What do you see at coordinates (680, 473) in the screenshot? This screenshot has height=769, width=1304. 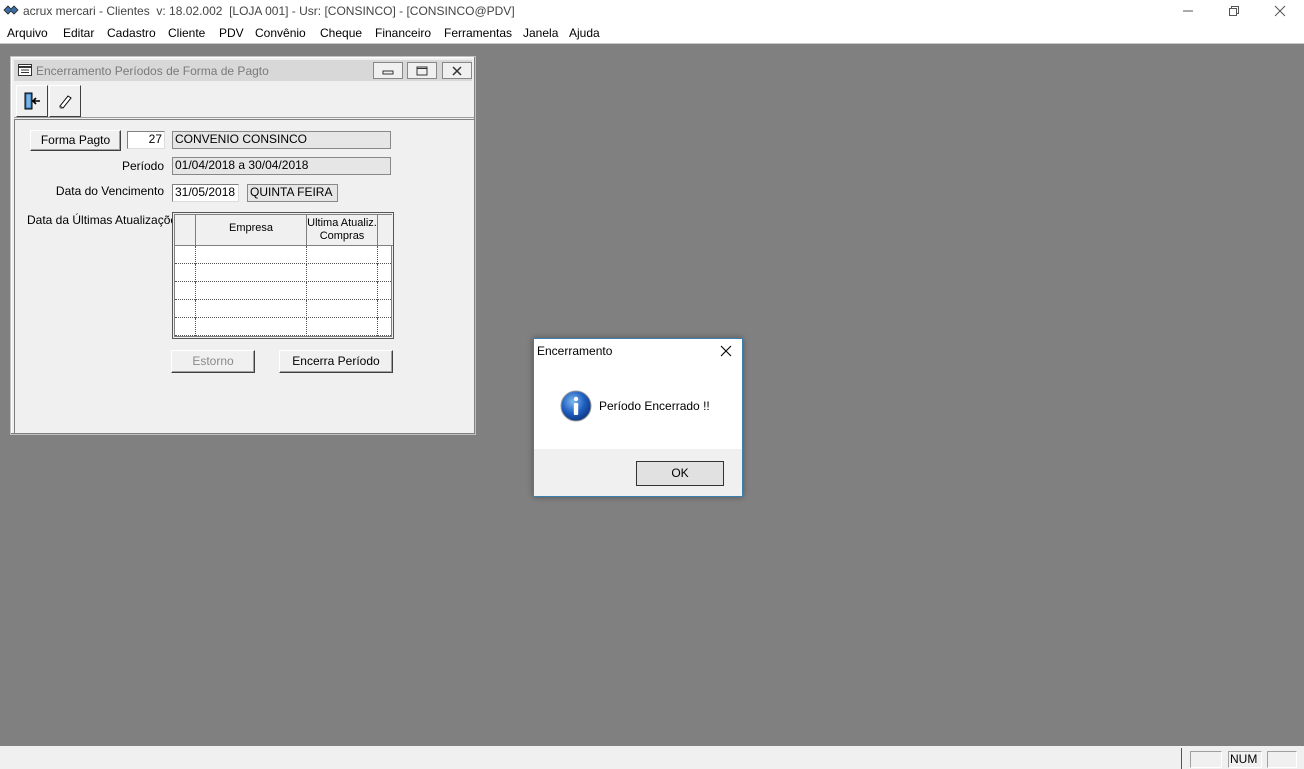 I see `ok-button: OK` at bounding box center [680, 473].